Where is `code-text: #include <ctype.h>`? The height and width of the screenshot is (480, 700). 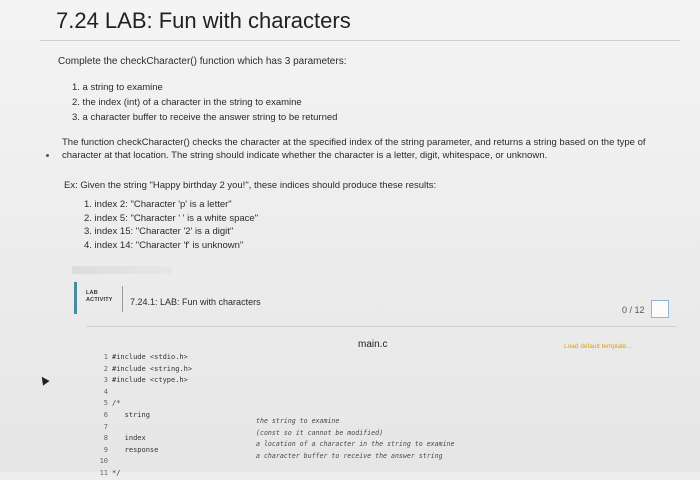 code-text: #include <ctype.h> is located at coordinates (150, 380).